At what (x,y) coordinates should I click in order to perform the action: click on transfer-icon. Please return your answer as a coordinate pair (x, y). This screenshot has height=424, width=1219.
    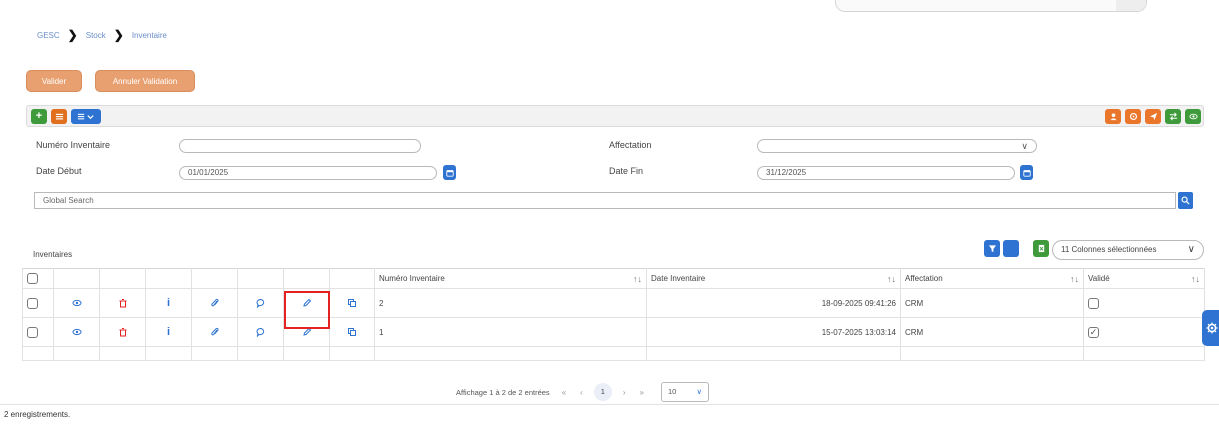
    Looking at the image, I should click on (1173, 116).